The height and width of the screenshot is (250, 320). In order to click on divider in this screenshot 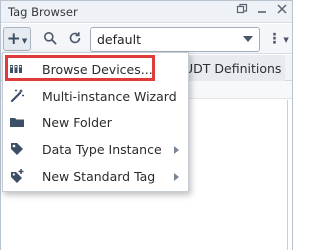, I will do `click(287, 175)`.